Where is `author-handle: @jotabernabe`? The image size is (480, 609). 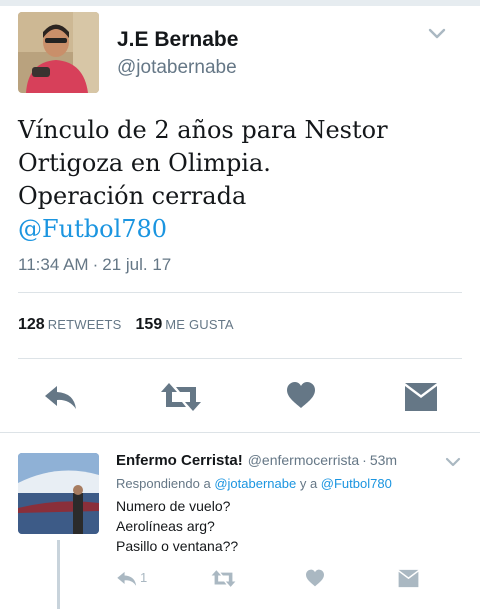 author-handle: @jotabernabe is located at coordinates (177, 68).